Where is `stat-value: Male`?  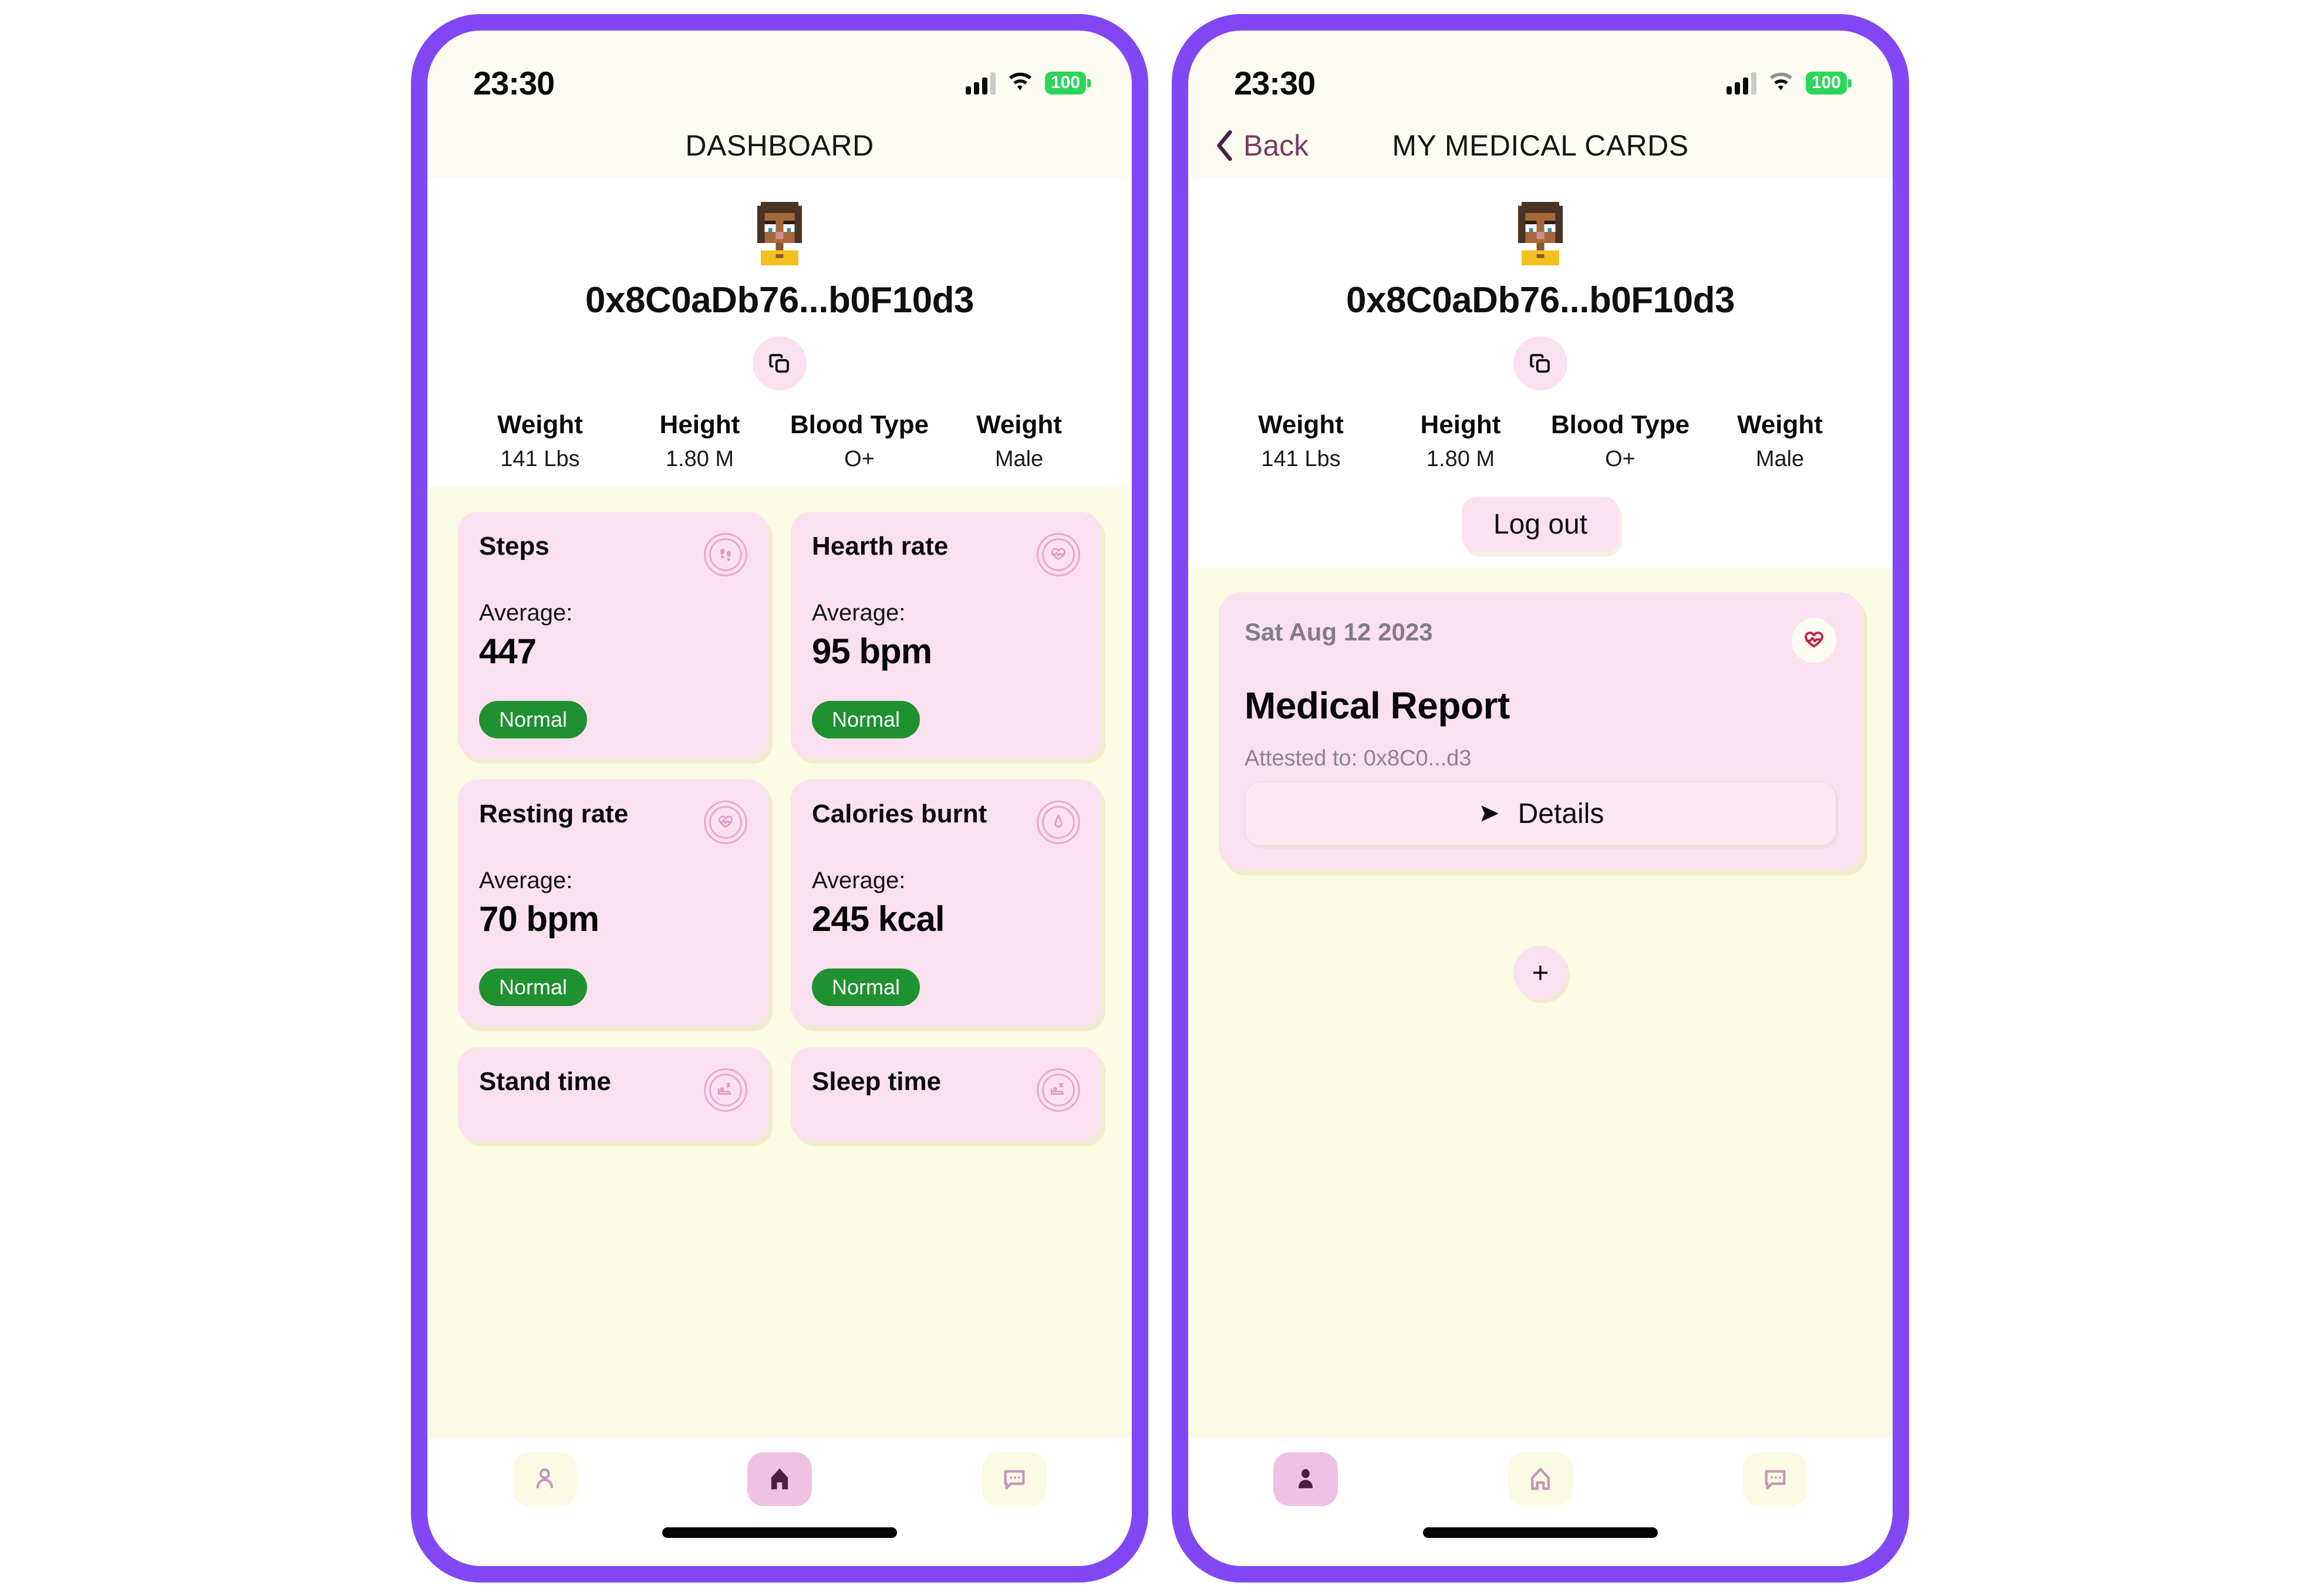
stat-value: Male is located at coordinates (1780, 458).